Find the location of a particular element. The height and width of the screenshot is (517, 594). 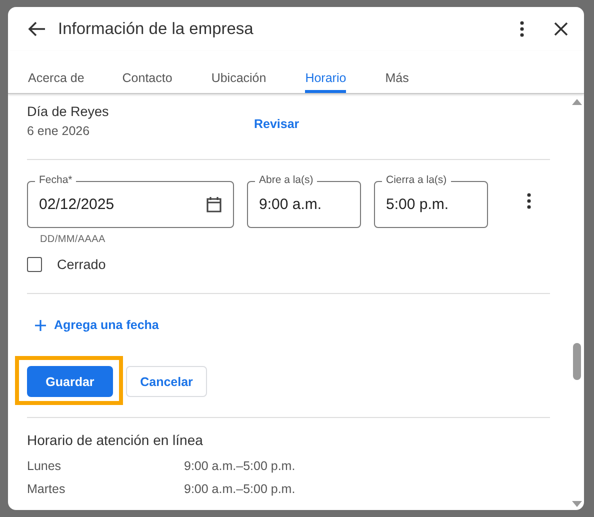

field-label: Abre a la(s) is located at coordinates (286, 180).